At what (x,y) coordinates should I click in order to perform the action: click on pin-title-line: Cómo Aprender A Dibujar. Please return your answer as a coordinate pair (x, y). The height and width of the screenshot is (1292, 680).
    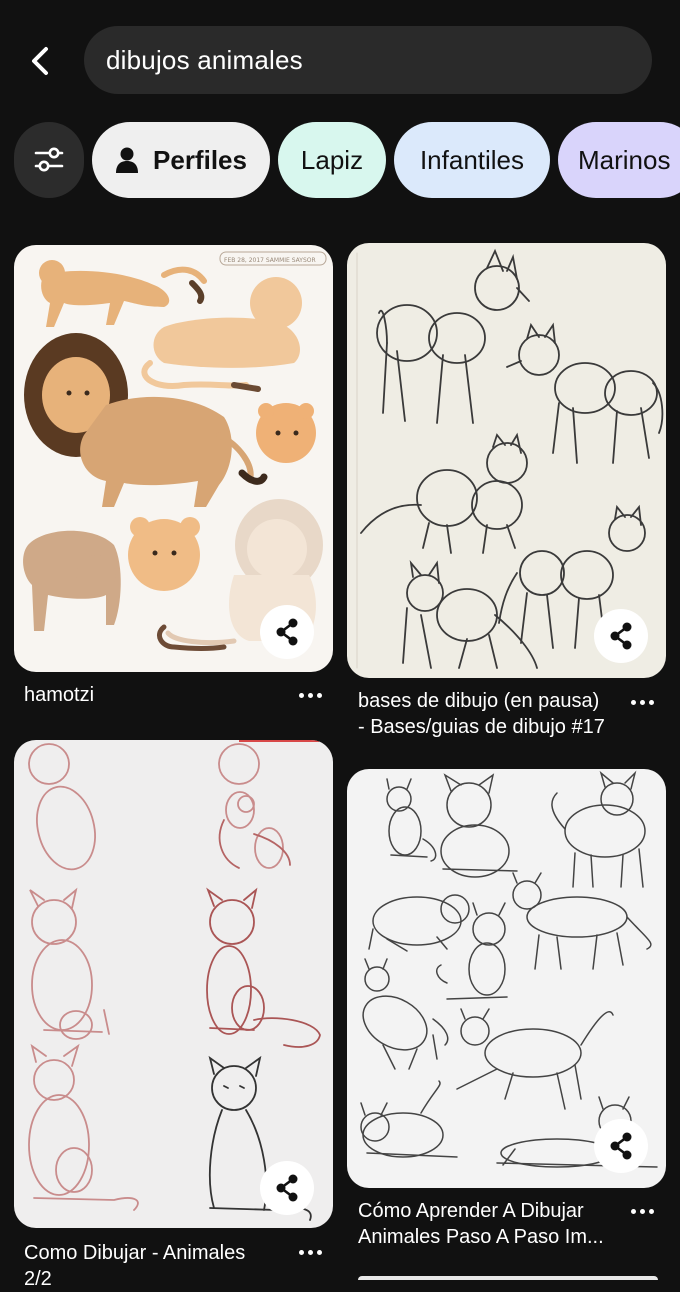
    Looking at the image, I should click on (471, 1211).